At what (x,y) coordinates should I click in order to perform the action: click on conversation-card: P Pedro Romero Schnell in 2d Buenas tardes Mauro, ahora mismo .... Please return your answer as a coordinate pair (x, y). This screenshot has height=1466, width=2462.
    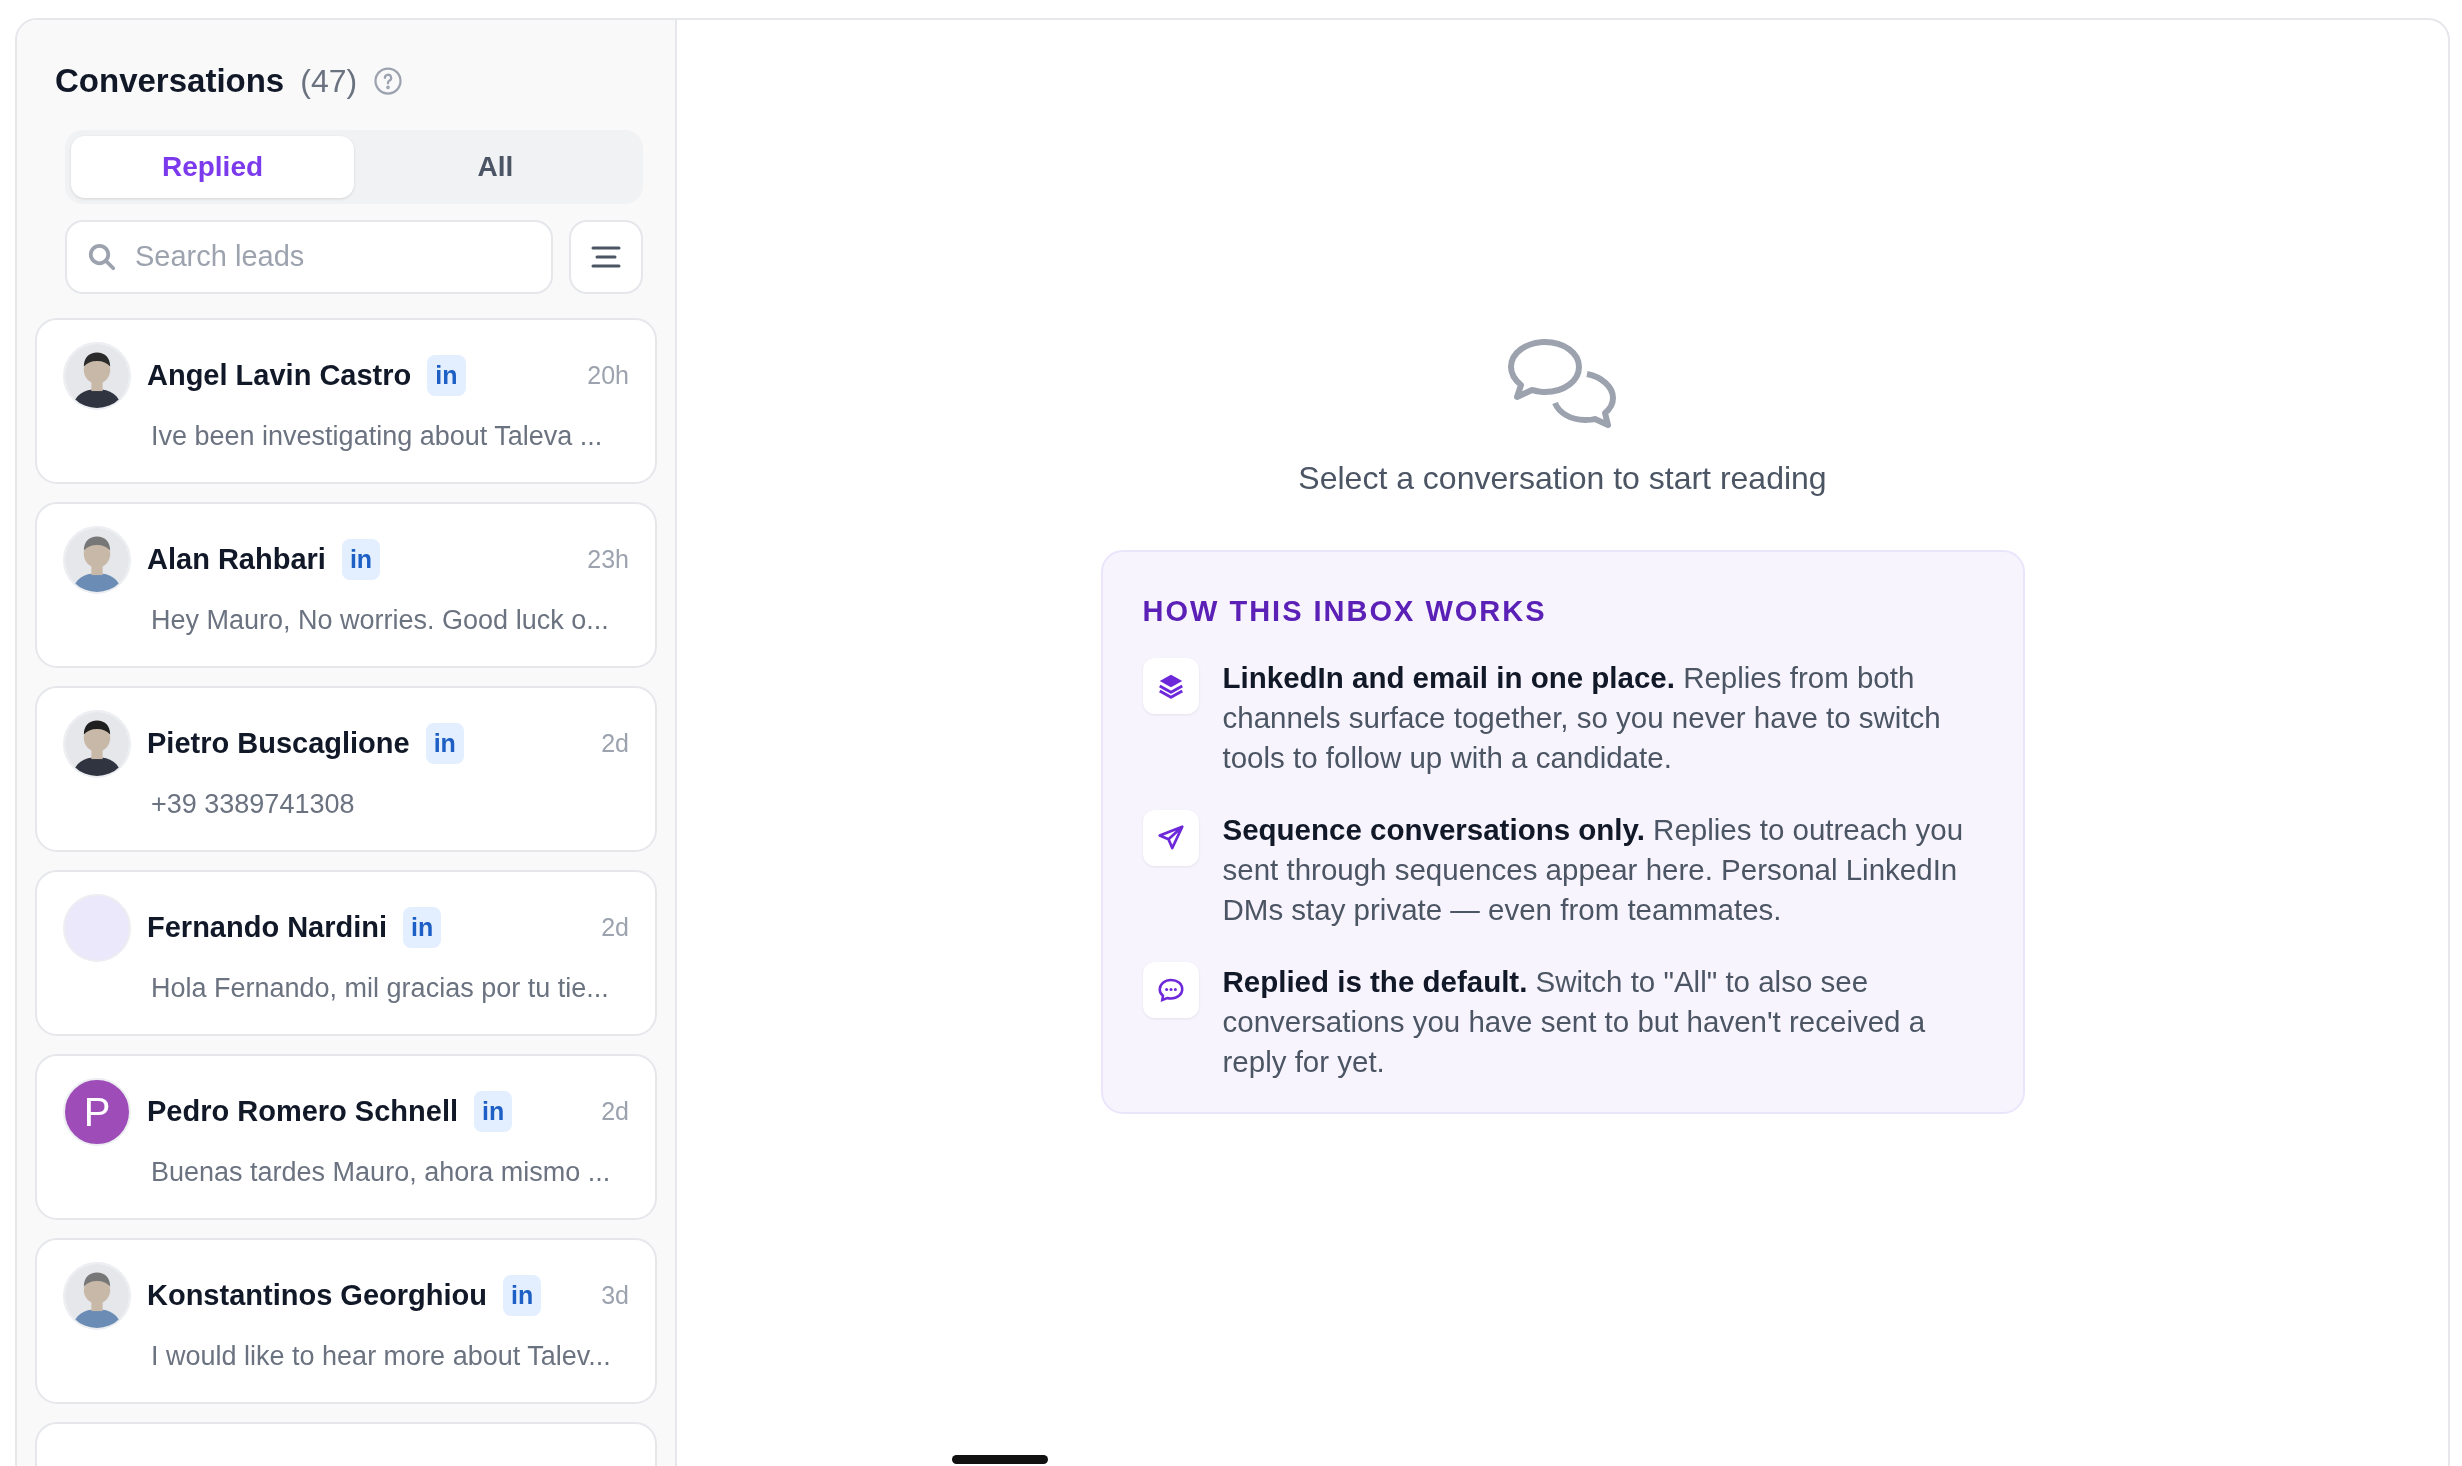
    Looking at the image, I should click on (346, 1136).